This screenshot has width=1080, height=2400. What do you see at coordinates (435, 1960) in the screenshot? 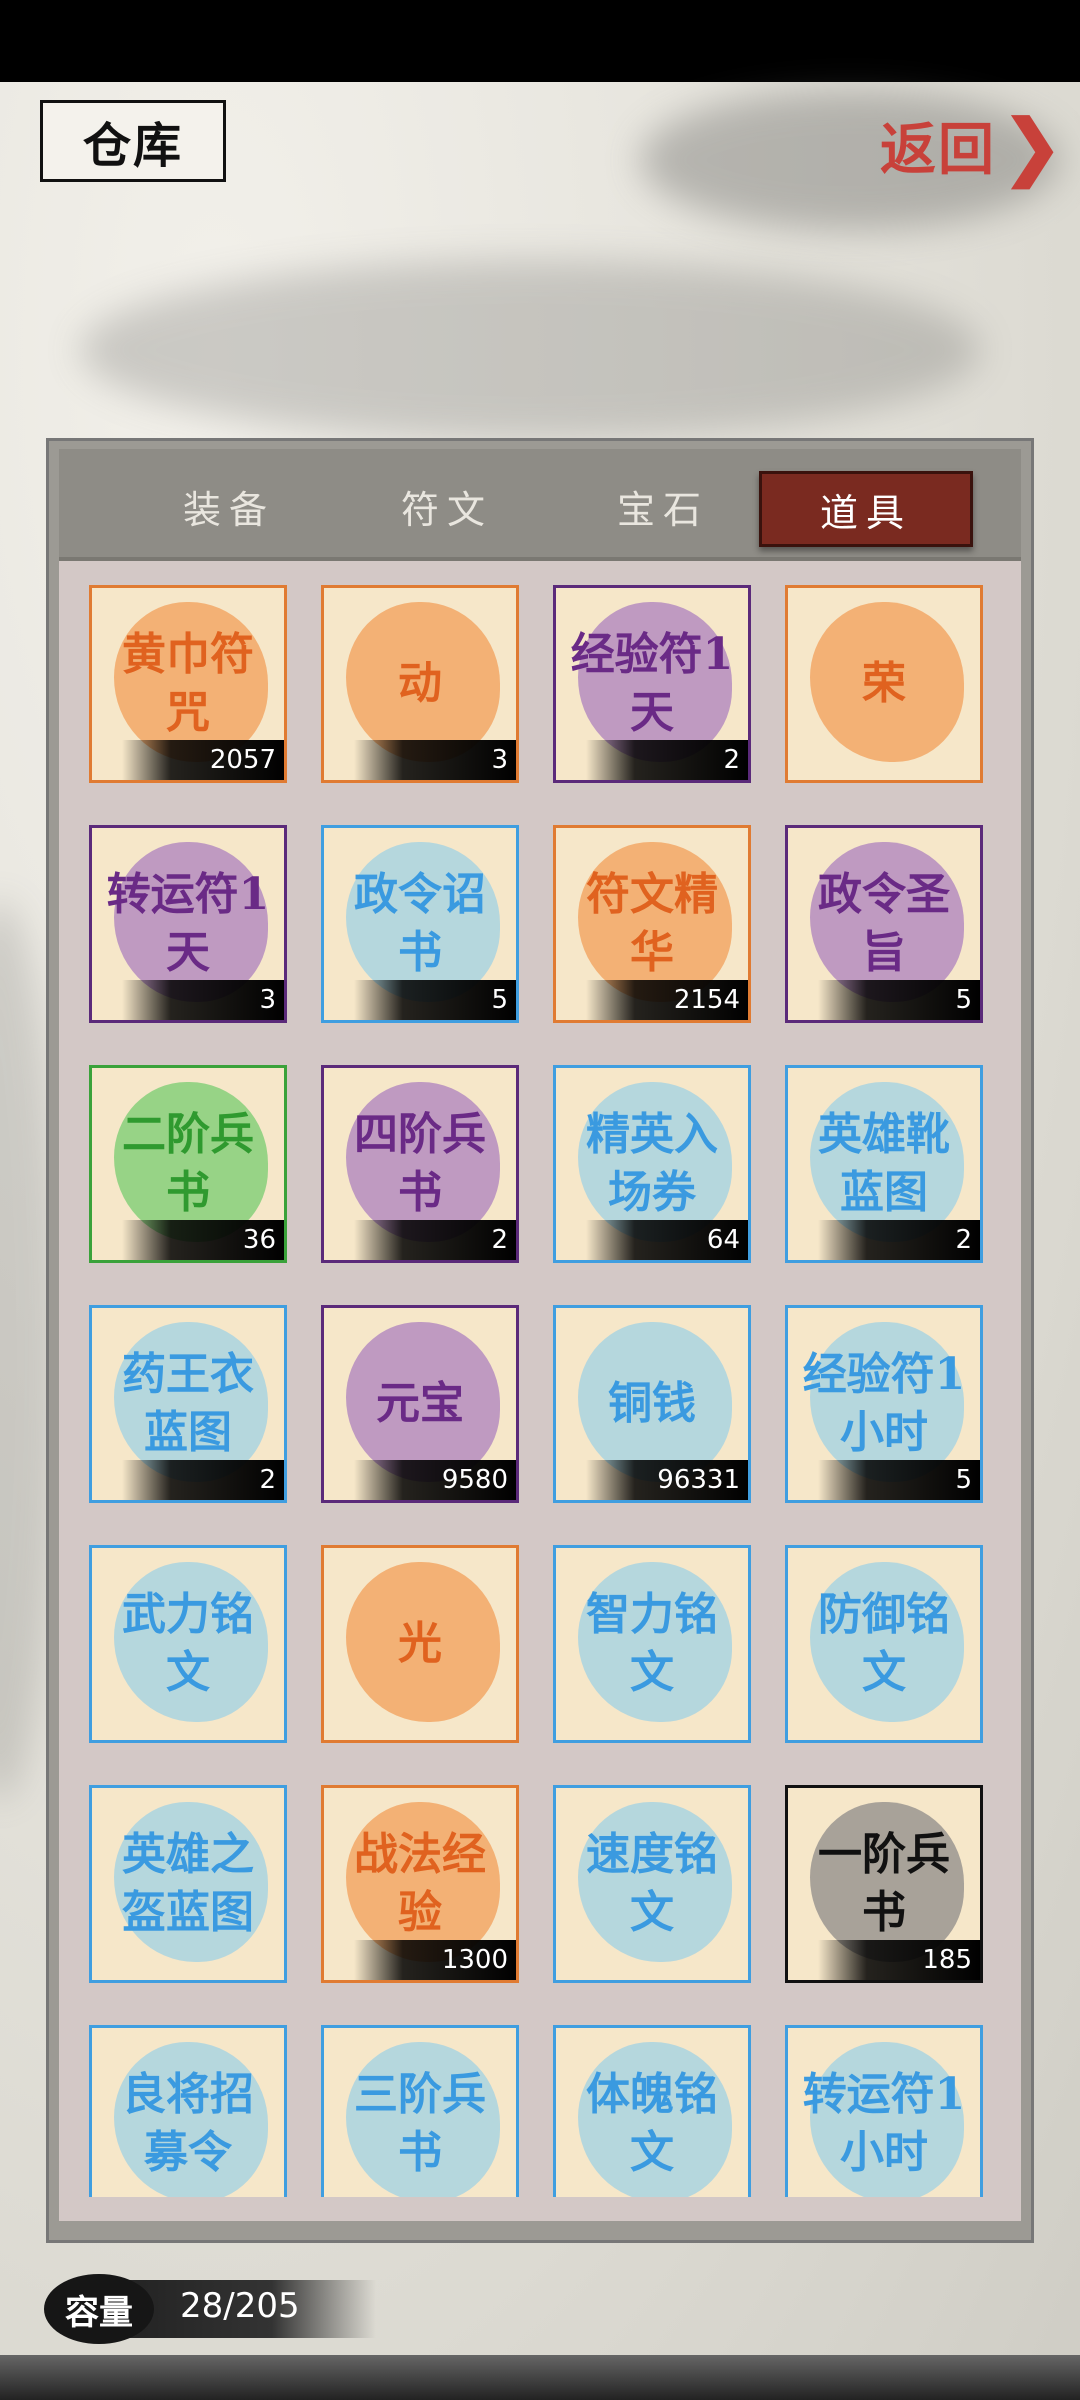
I see `item-quantity: 1300` at bounding box center [435, 1960].